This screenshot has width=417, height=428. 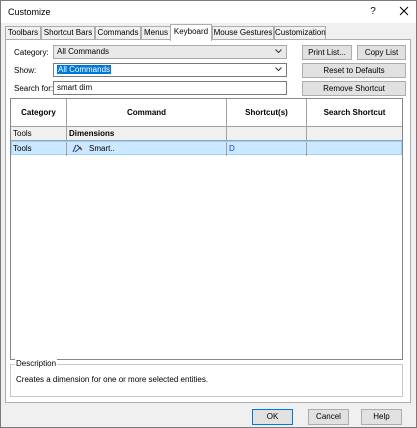 What do you see at coordinates (23, 33) in the screenshot?
I see `tab-toolbars: Toolbars` at bounding box center [23, 33].